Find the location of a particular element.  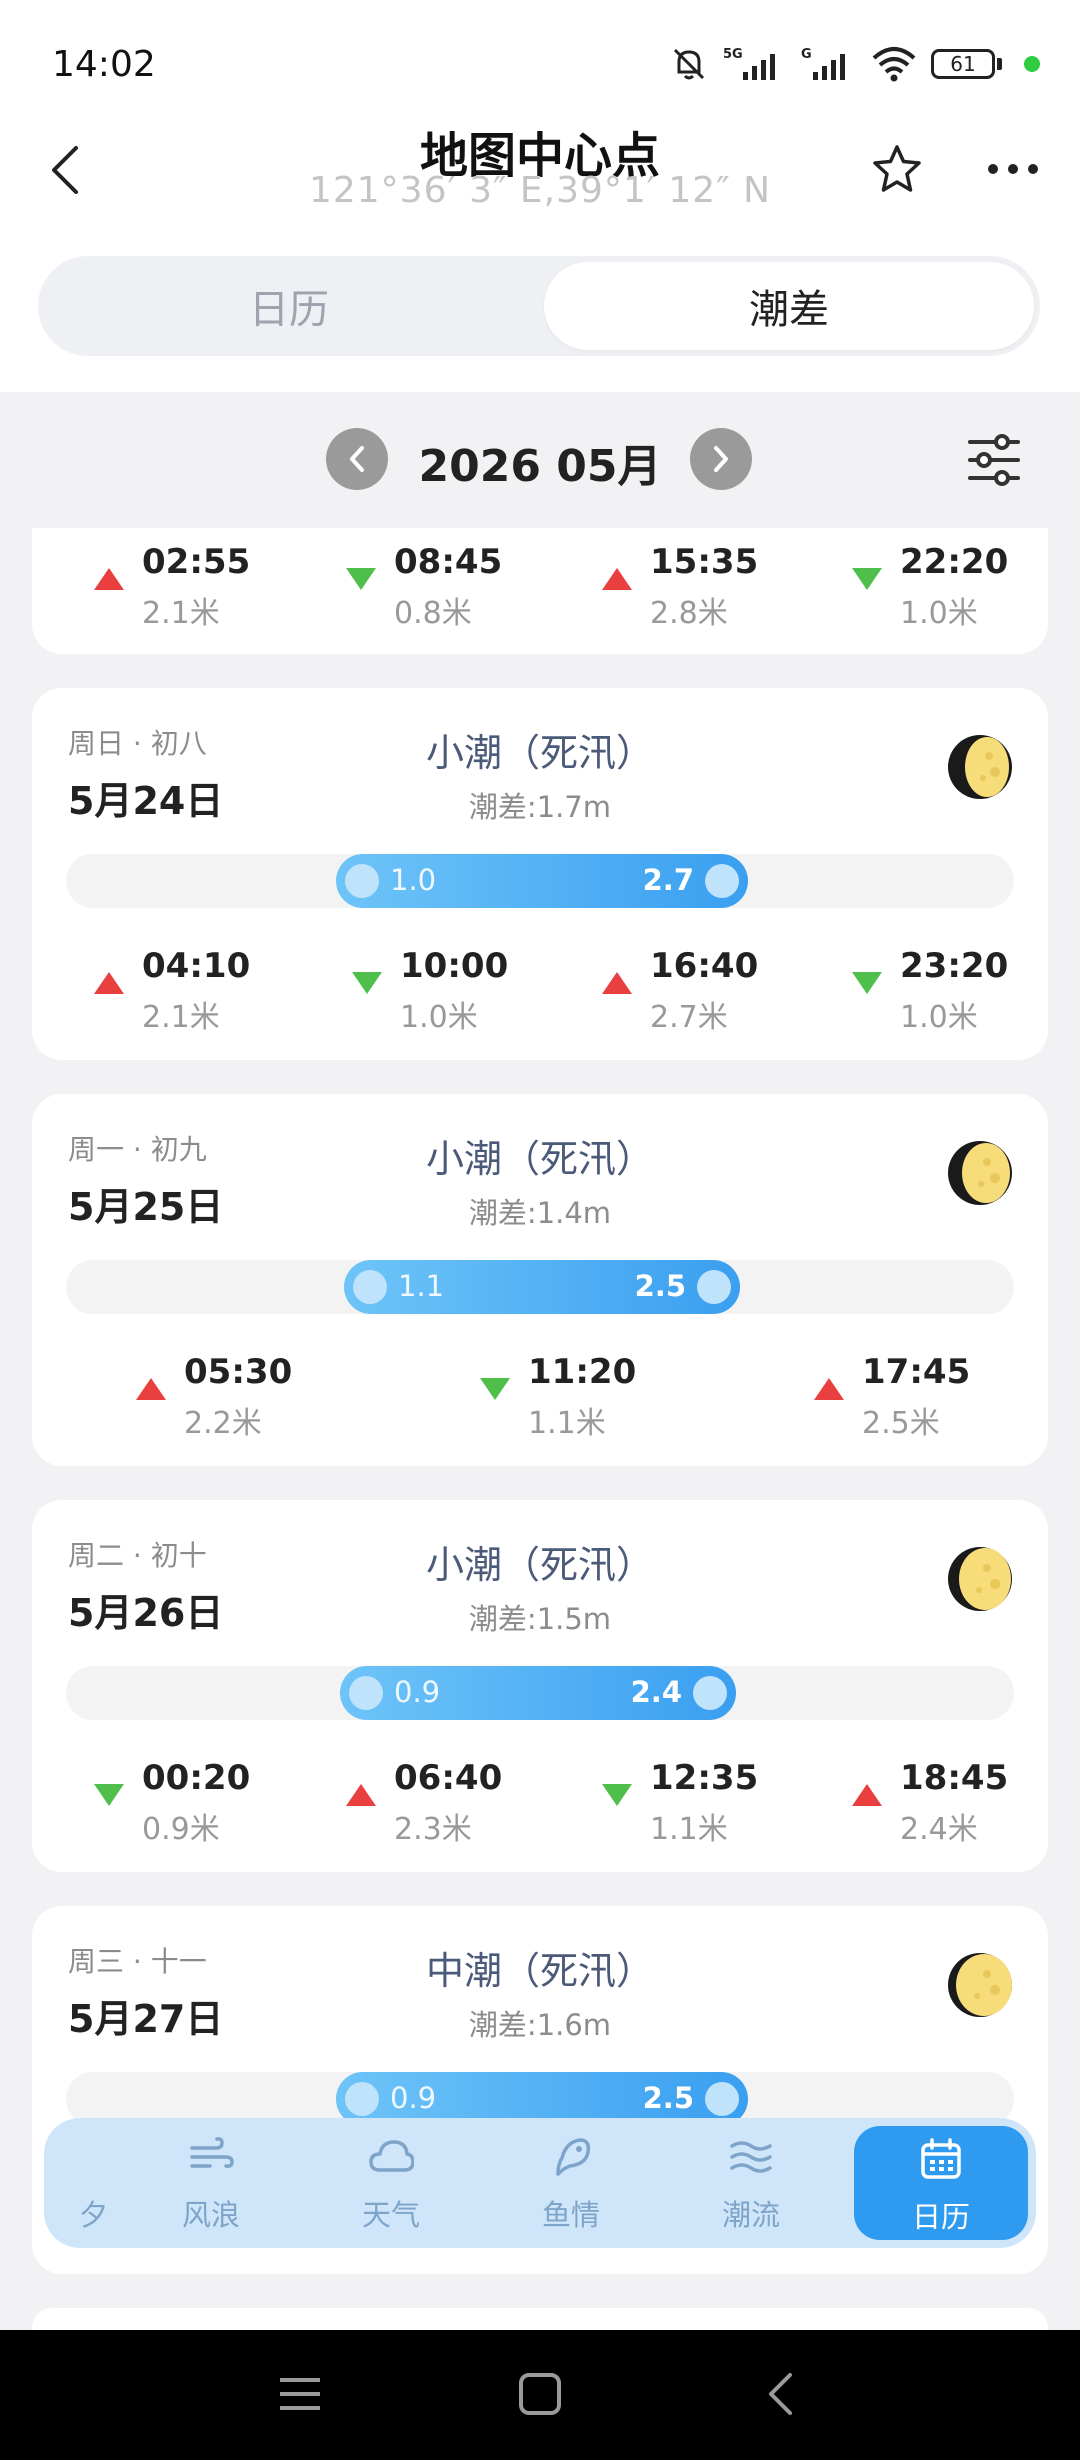

favorite-button is located at coordinates (897, 169).